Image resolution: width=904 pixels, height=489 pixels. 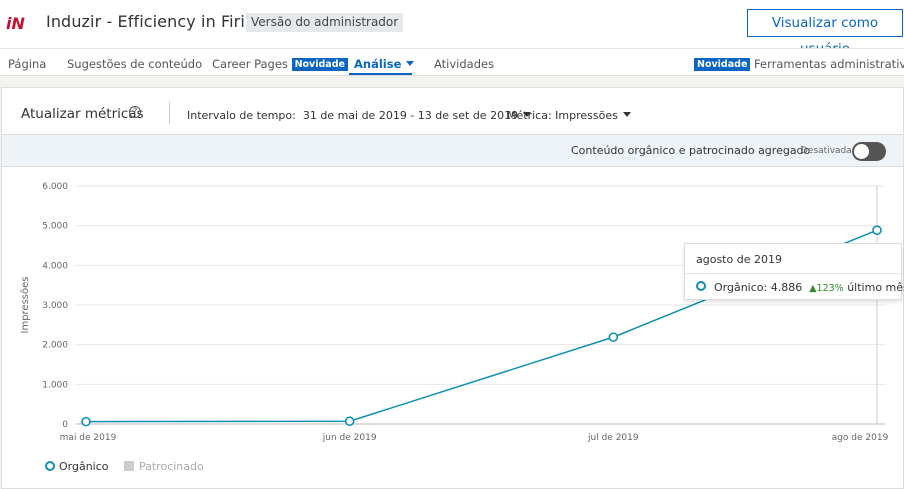 I want to click on company-logo: iN, so click(x=18, y=23).